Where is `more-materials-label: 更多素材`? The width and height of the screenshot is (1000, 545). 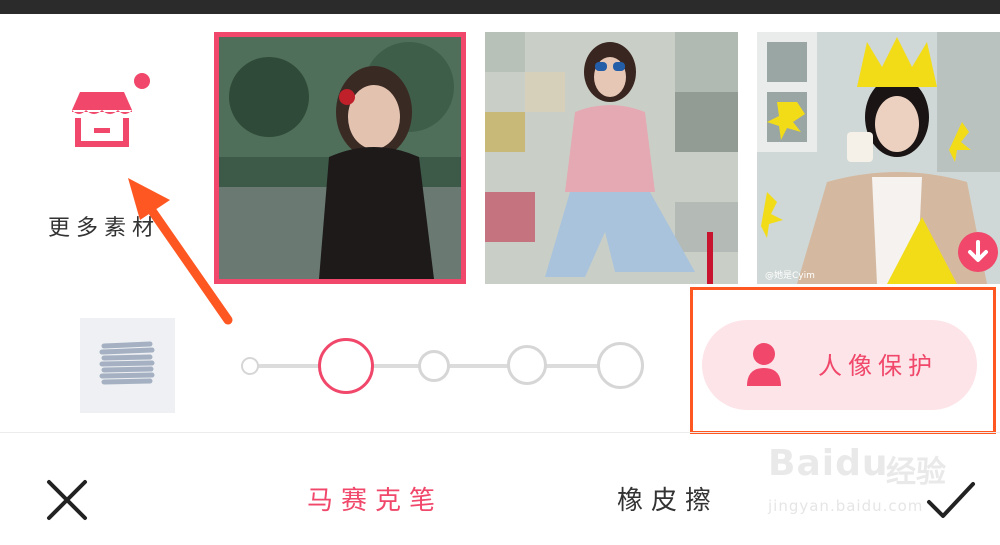
more-materials-label: 更多素材 is located at coordinates (104, 228).